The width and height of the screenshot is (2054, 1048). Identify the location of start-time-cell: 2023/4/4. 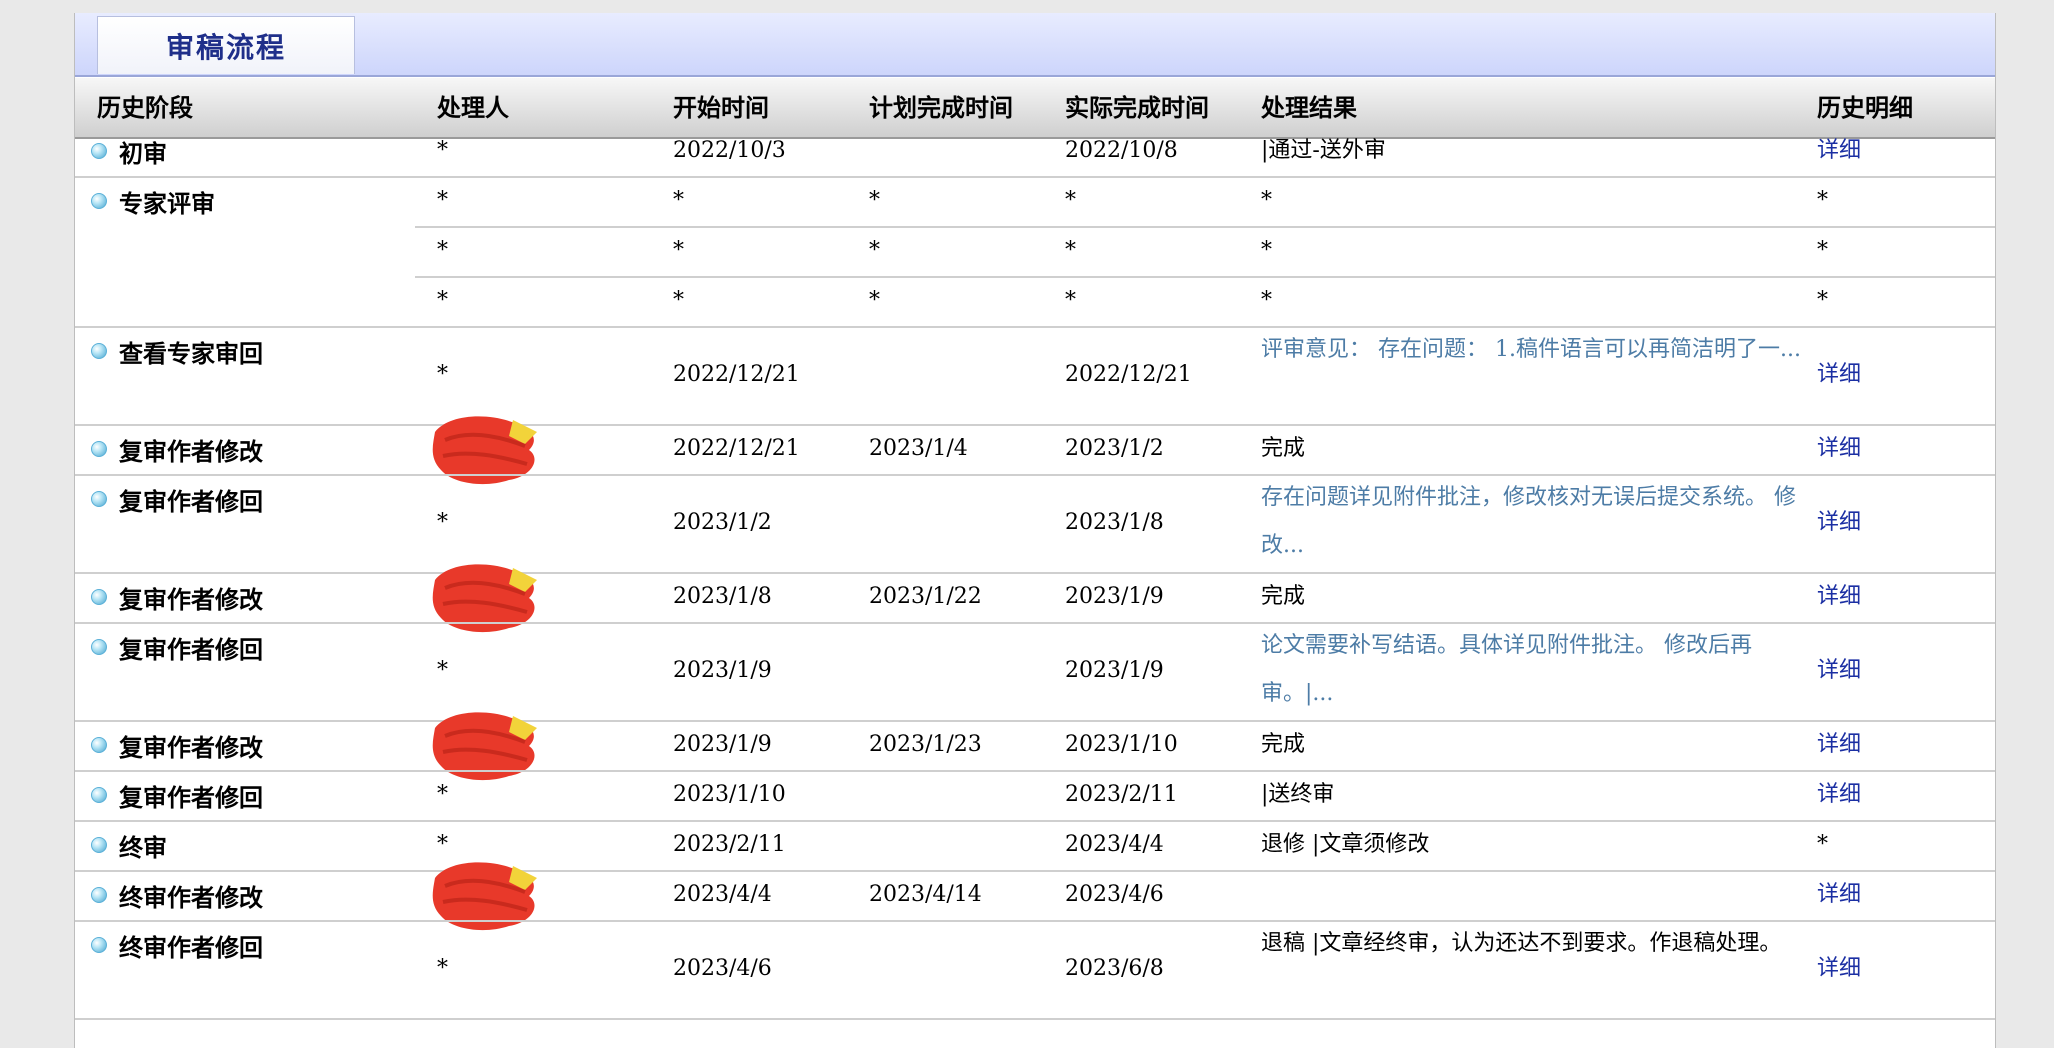
(722, 894).